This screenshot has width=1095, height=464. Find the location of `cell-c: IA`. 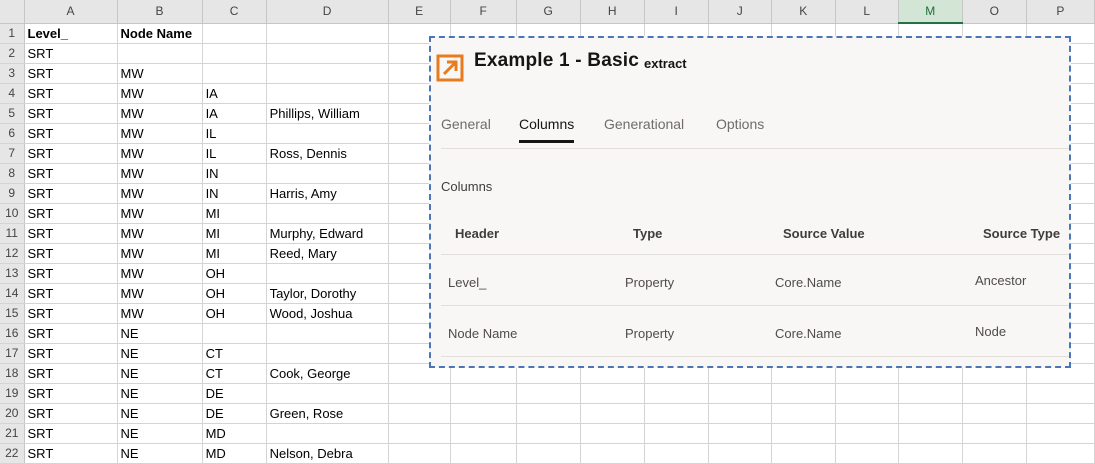

cell-c: IA is located at coordinates (234, 93).